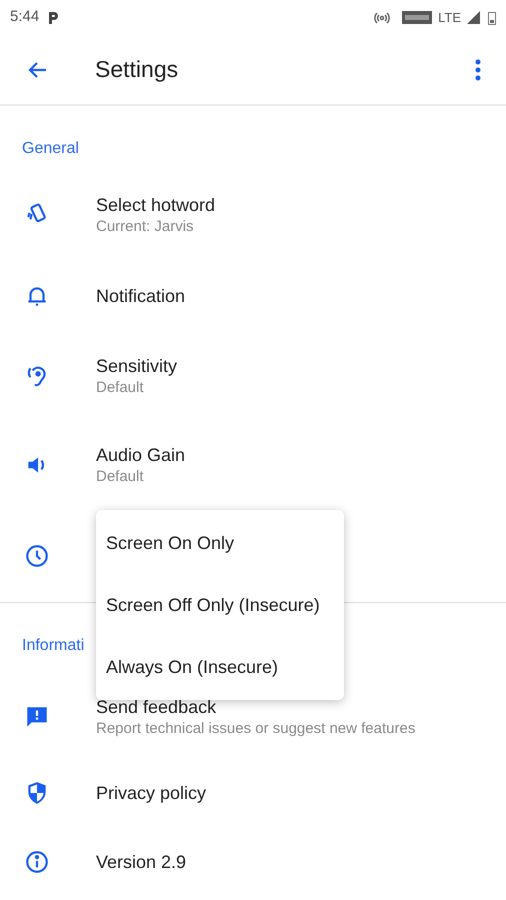 Image resolution: width=506 pixels, height=900 pixels. Describe the element at coordinates (156, 205) in the screenshot. I see `item-title: Select hotword` at that location.